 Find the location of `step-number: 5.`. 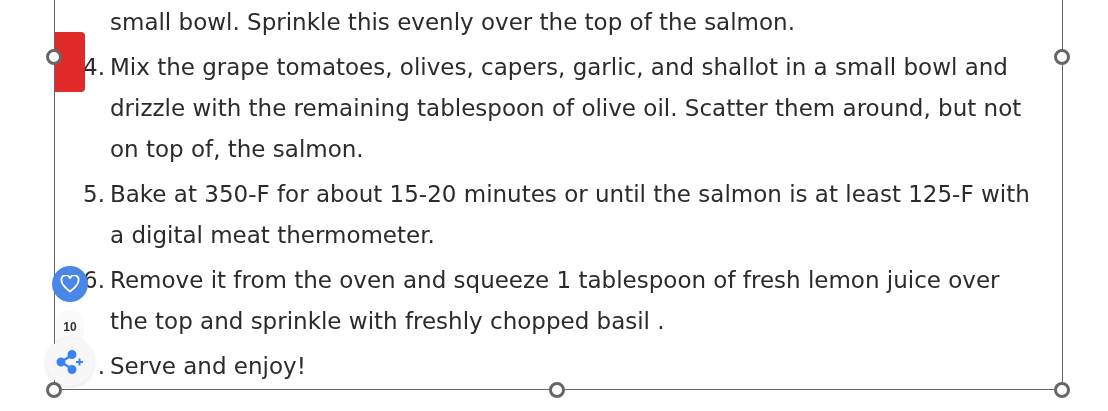

step-number: 5. is located at coordinates (94, 194).